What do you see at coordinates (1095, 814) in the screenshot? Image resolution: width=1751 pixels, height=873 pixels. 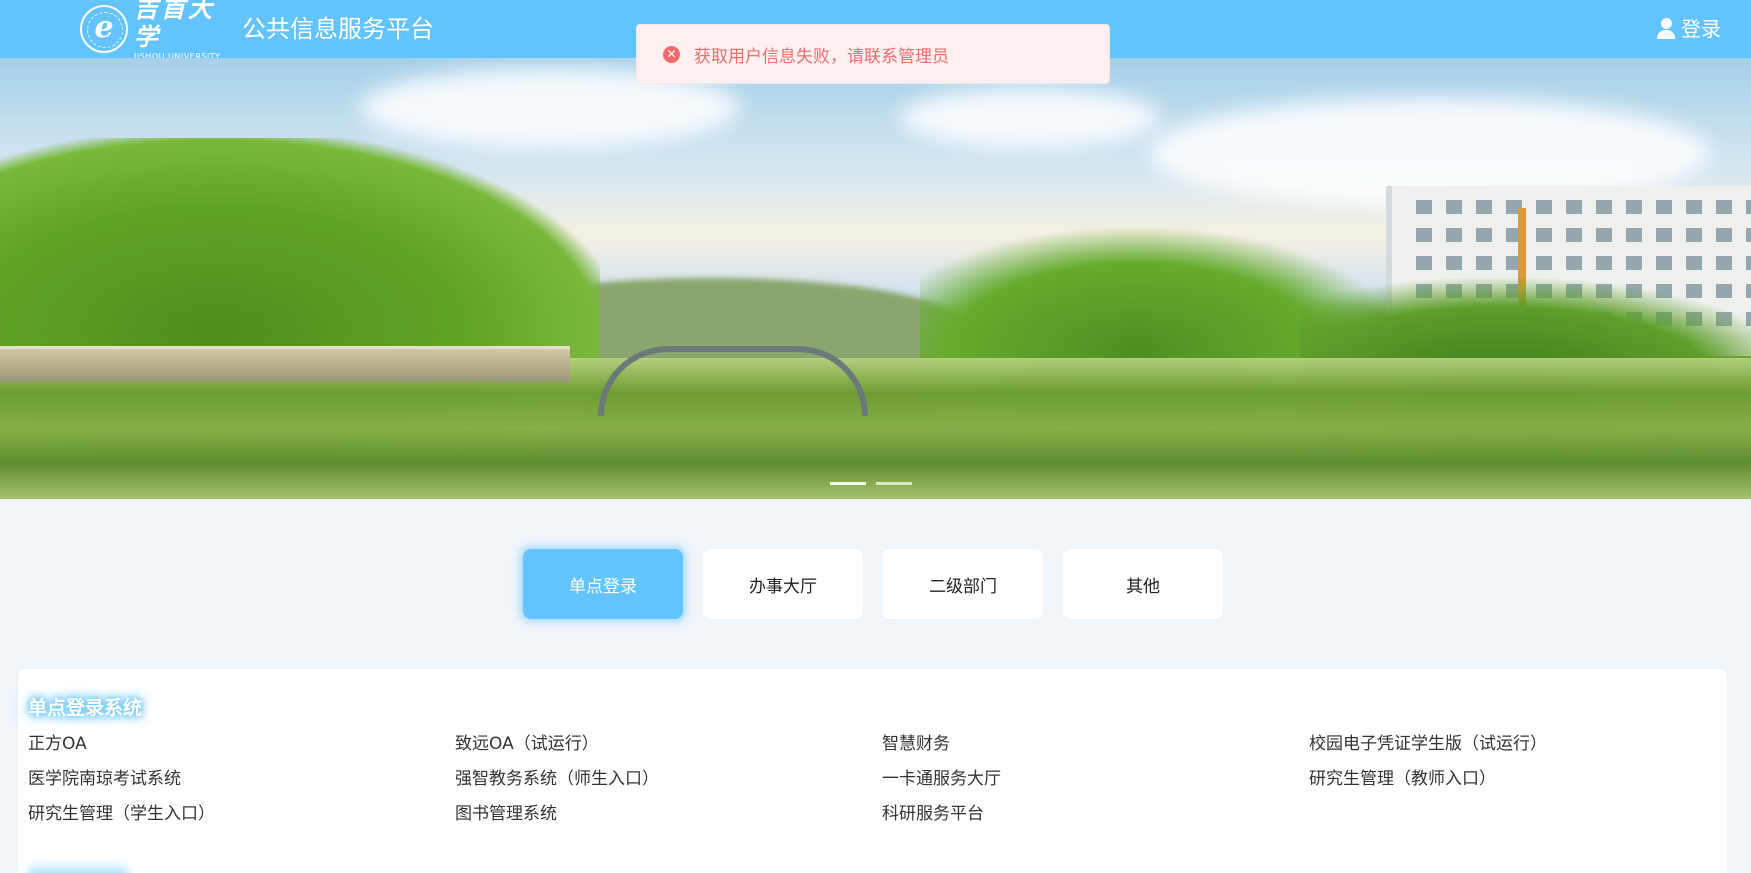 I see `system-link: 科研服务平台` at bounding box center [1095, 814].